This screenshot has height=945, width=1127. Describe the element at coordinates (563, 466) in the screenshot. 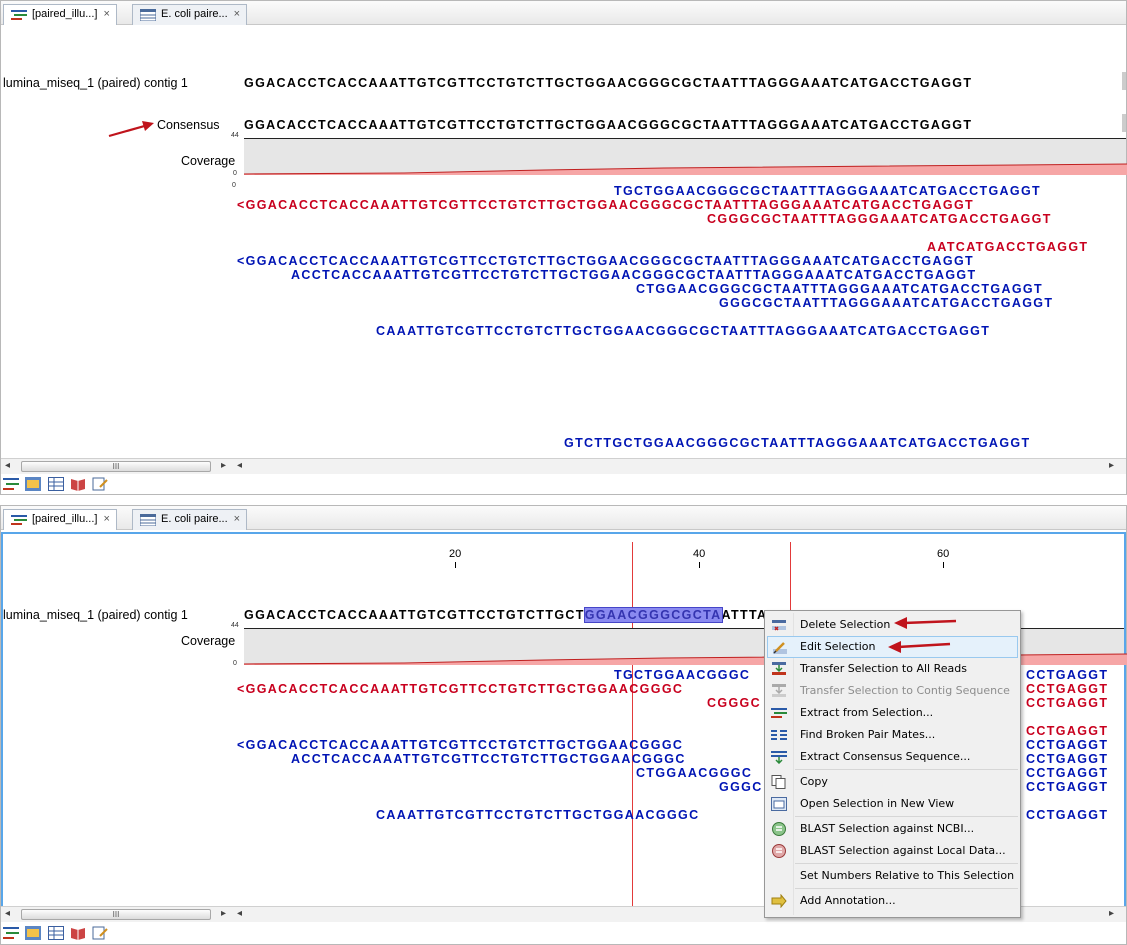

I see `horizontal-scrollbar: ◂ III ▸ ◂ ▸` at that location.